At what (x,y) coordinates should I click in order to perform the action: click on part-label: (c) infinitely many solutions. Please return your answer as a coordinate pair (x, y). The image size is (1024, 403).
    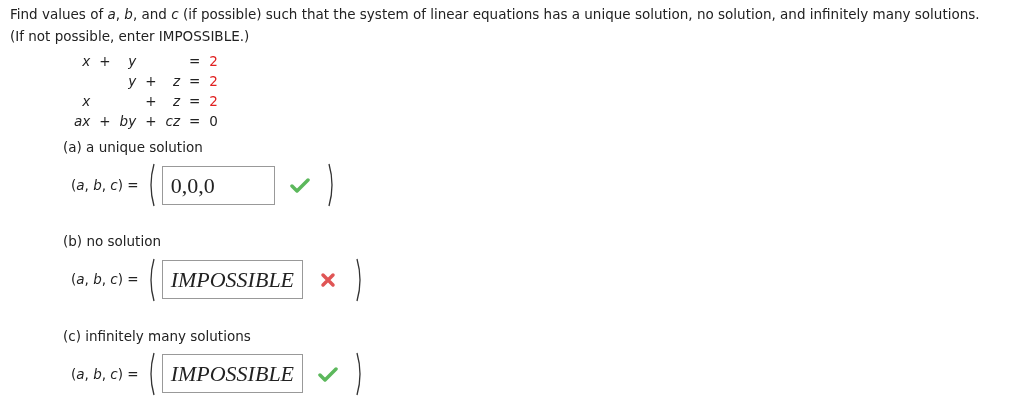
    Looking at the image, I should click on (157, 336).